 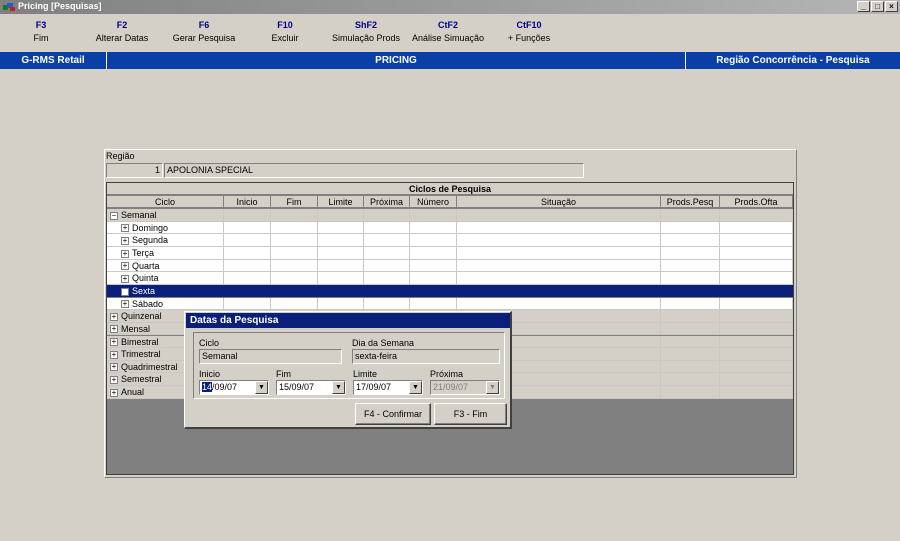 What do you see at coordinates (131, 291) in the screenshot?
I see `tree-node: Sexta` at bounding box center [131, 291].